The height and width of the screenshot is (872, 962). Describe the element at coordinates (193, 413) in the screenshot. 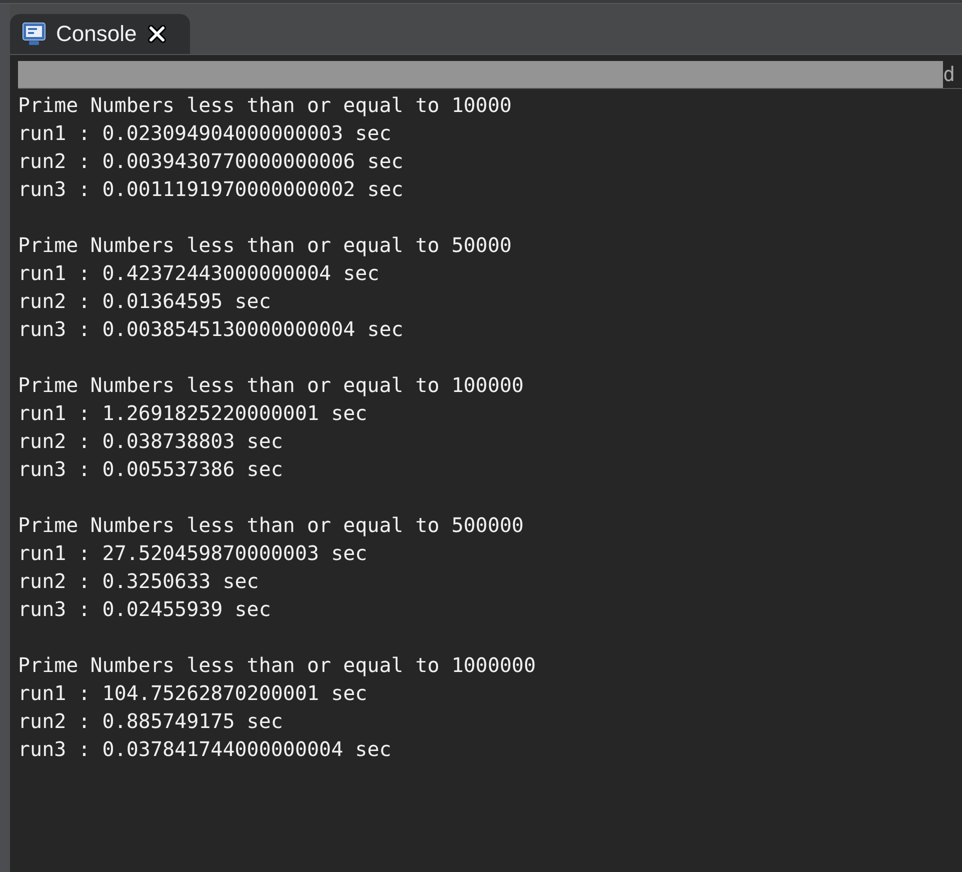

I see `output-line: run1 : 1.2691825220000001 sec` at that location.